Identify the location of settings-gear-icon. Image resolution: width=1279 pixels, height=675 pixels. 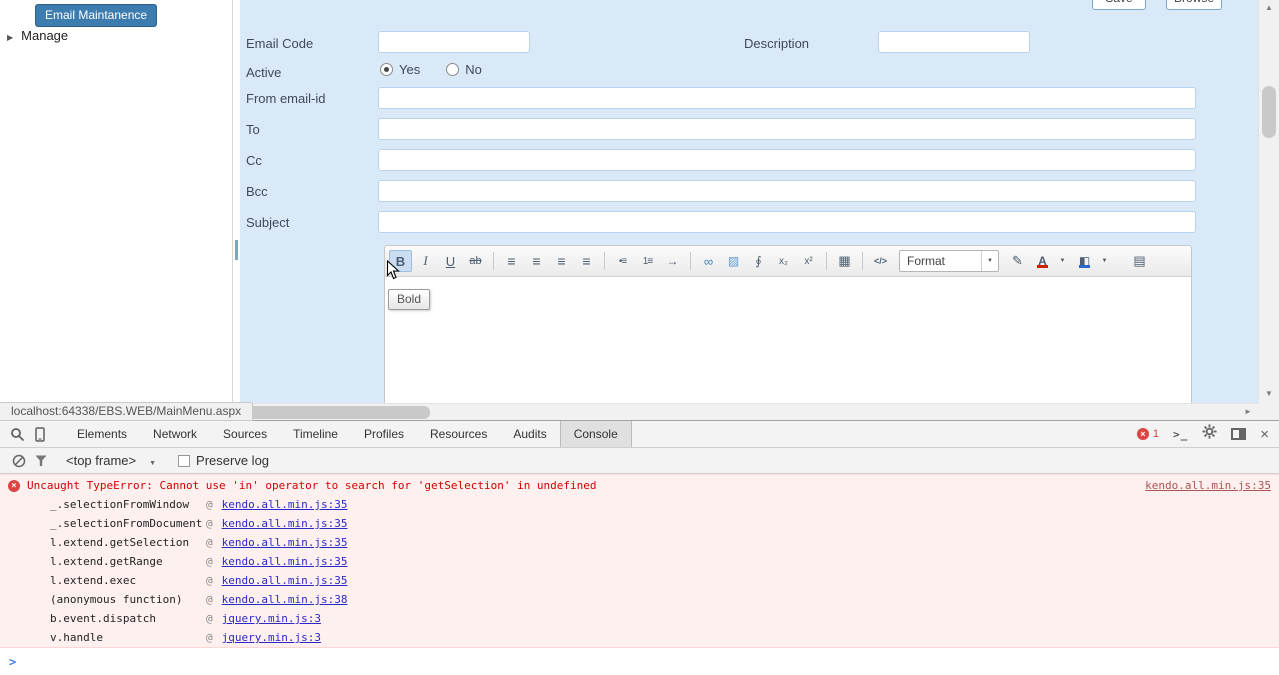
(1209, 434).